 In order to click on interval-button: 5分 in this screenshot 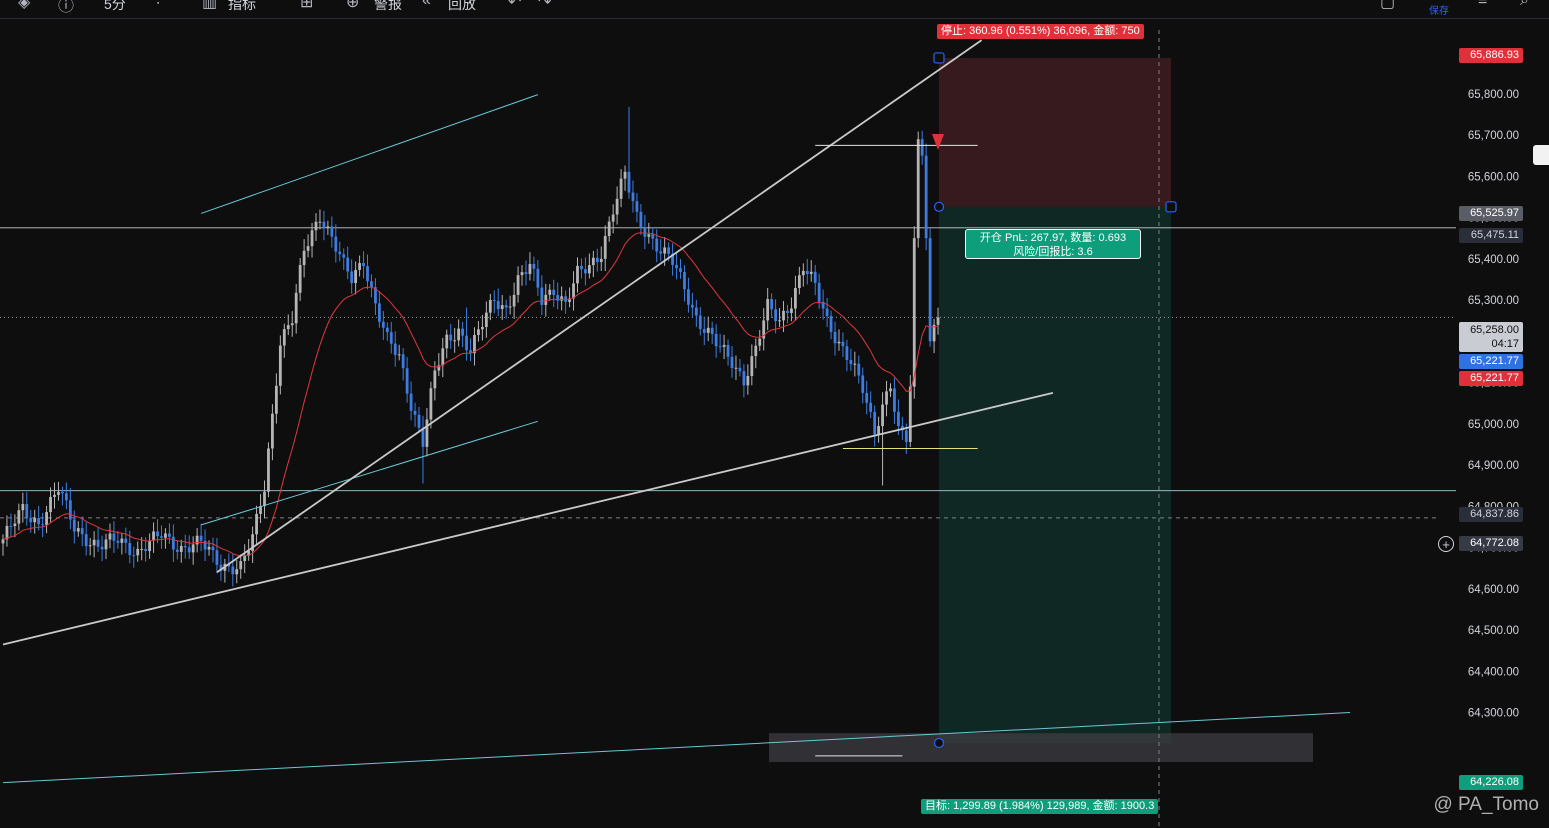, I will do `click(115, 7)`.